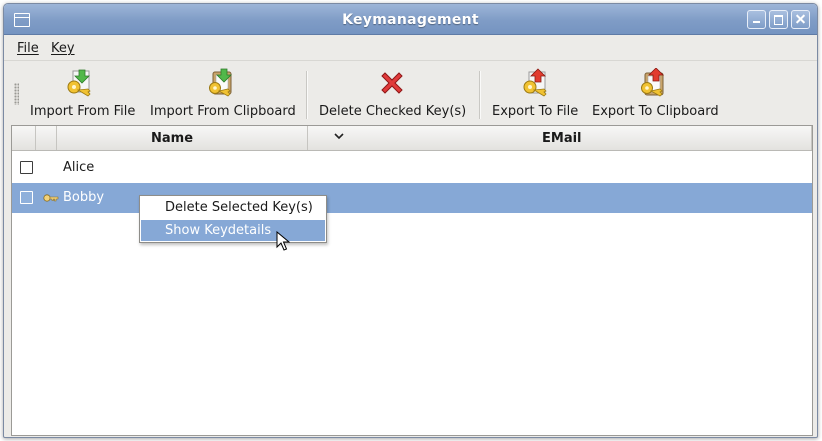 Image resolution: width=822 pixels, height=441 pixels. Describe the element at coordinates (800, 19) in the screenshot. I see `close-button` at that location.